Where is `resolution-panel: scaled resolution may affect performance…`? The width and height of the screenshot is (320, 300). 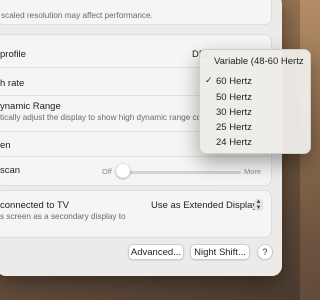
resolution-panel: scaled resolution may affect performance… is located at coordinates (136, 12).